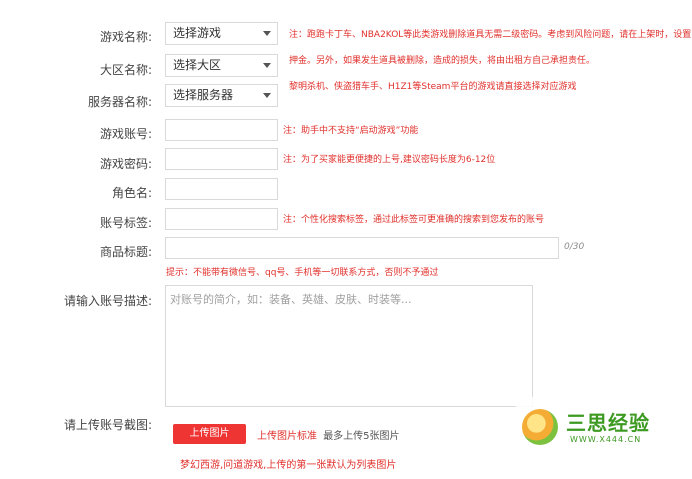 The height and width of the screenshot is (479, 692). What do you see at coordinates (540, 427) in the screenshot?
I see `watermark-logo-icon` at bounding box center [540, 427].